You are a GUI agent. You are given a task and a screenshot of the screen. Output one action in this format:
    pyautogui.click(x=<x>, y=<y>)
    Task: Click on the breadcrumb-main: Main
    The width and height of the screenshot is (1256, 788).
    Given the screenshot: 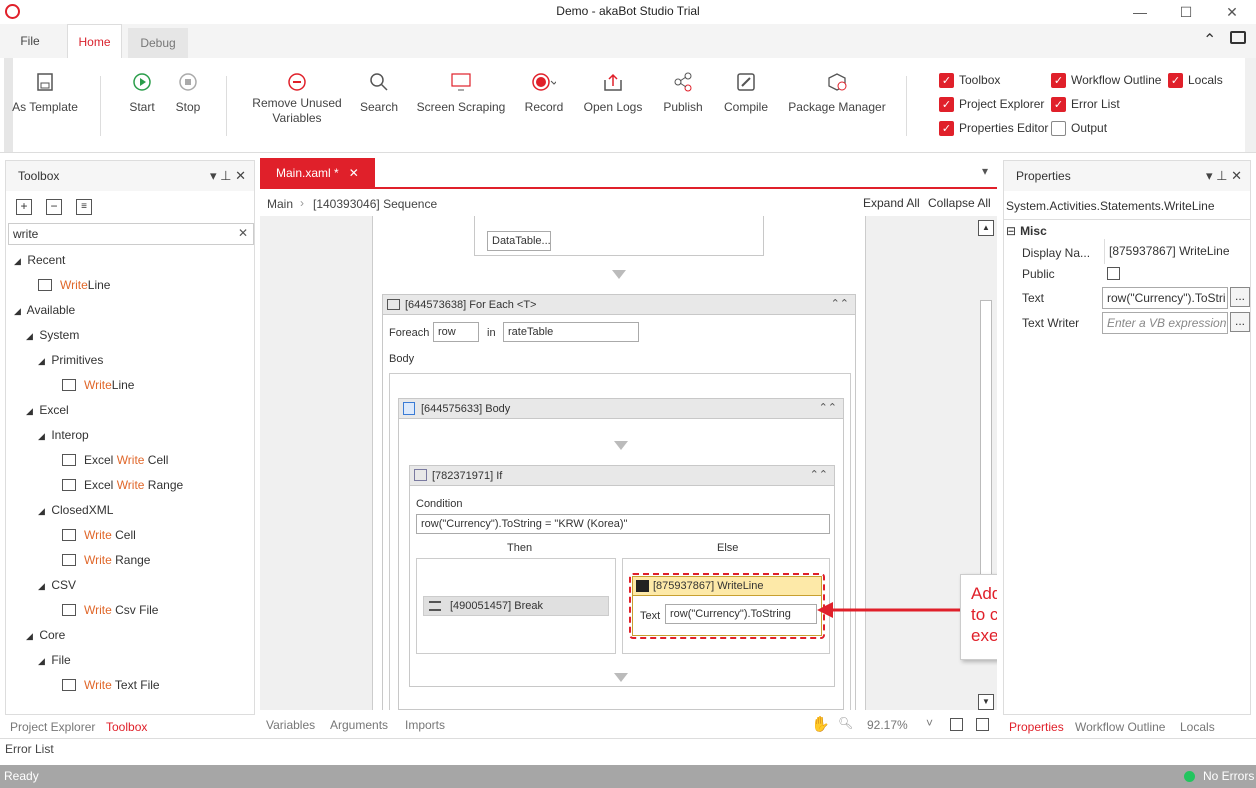 What is the action you would take?
    pyautogui.click(x=280, y=204)
    